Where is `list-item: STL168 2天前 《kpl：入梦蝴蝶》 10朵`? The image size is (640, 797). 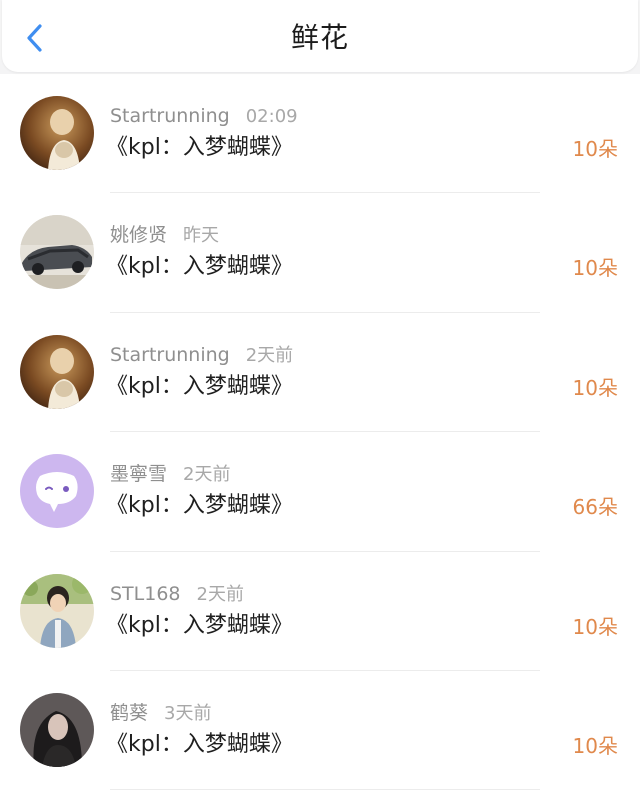
list-item: STL168 2天前 《kpl：入梦蝴蝶》 10朵 is located at coordinates (320, 611).